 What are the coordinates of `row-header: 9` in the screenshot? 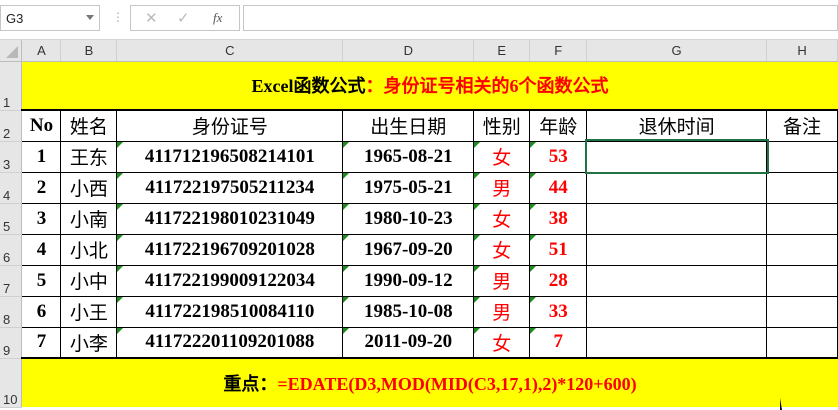 It's located at (11, 343).